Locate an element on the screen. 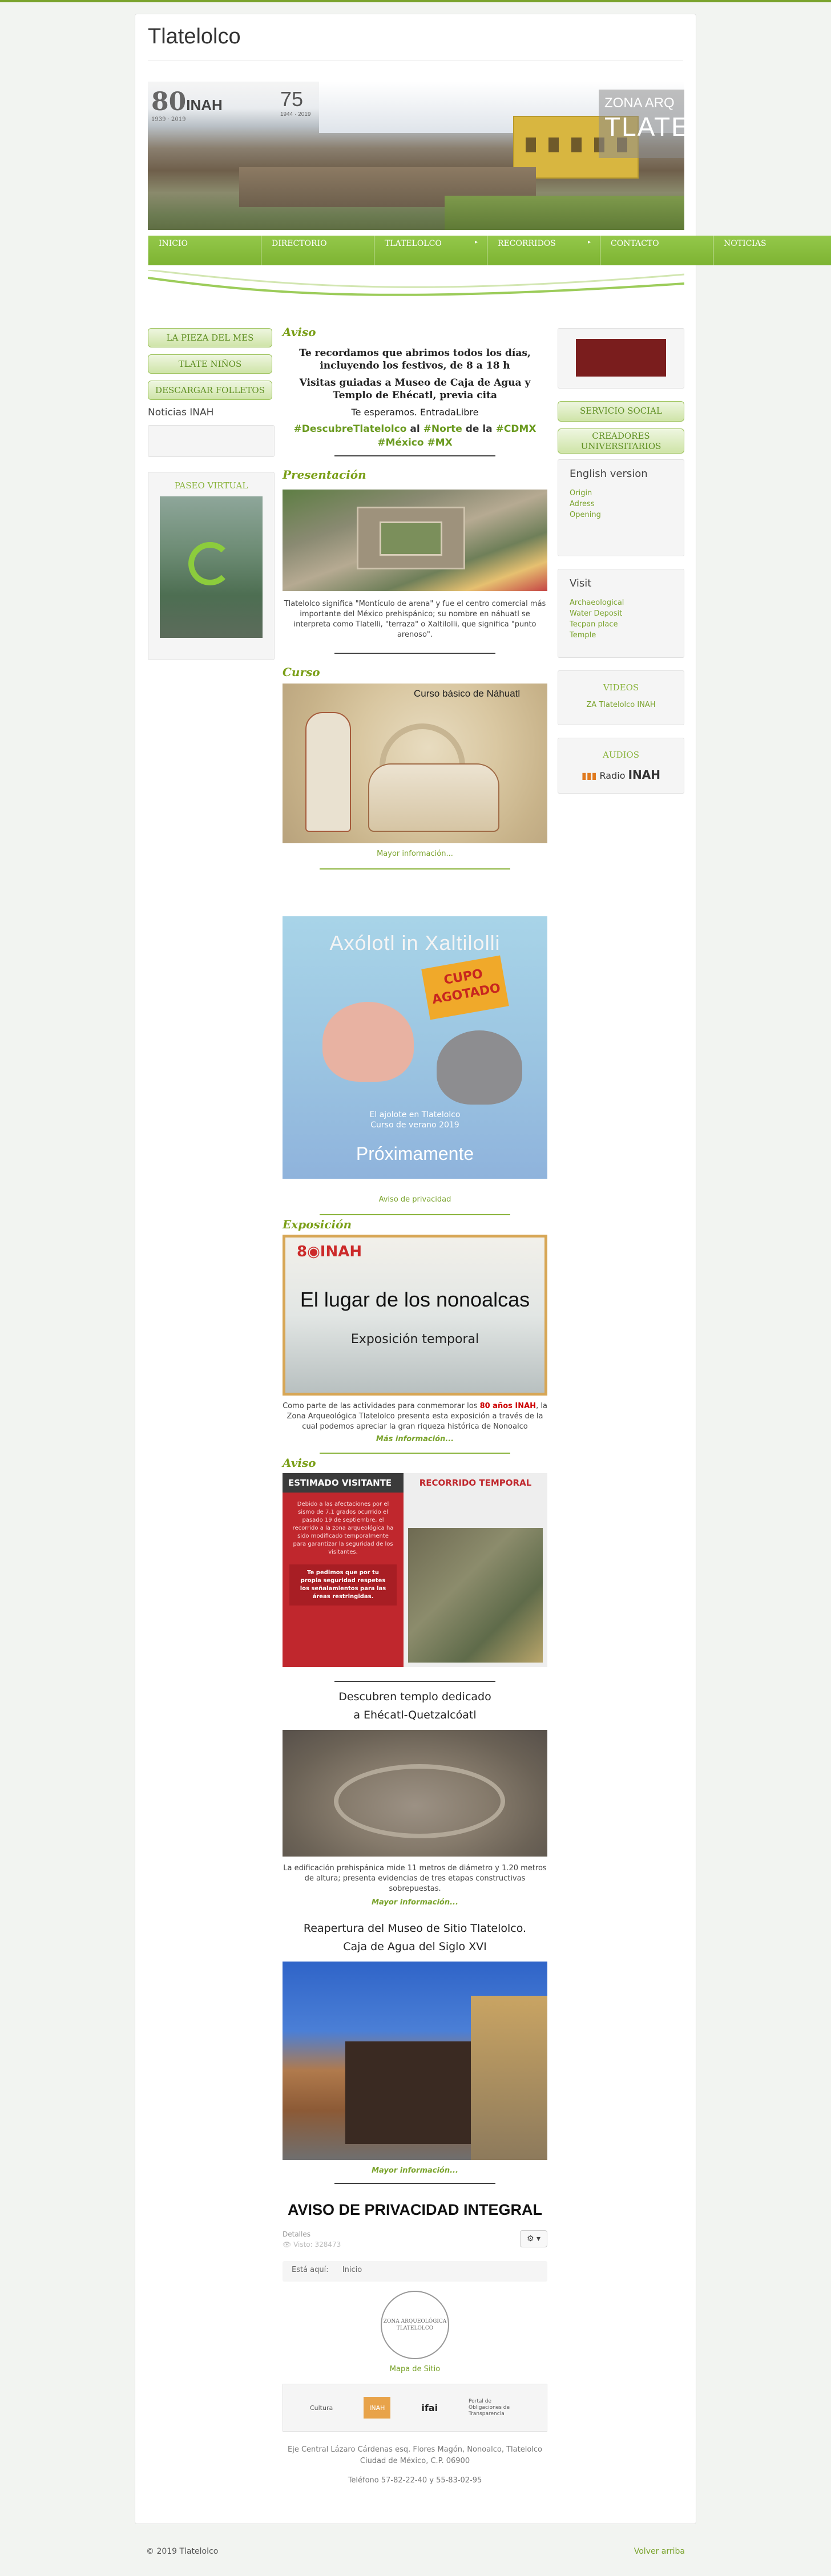 This screenshot has height=2576, width=831. visit-heading: Visit is located at coordinates (581, 583).